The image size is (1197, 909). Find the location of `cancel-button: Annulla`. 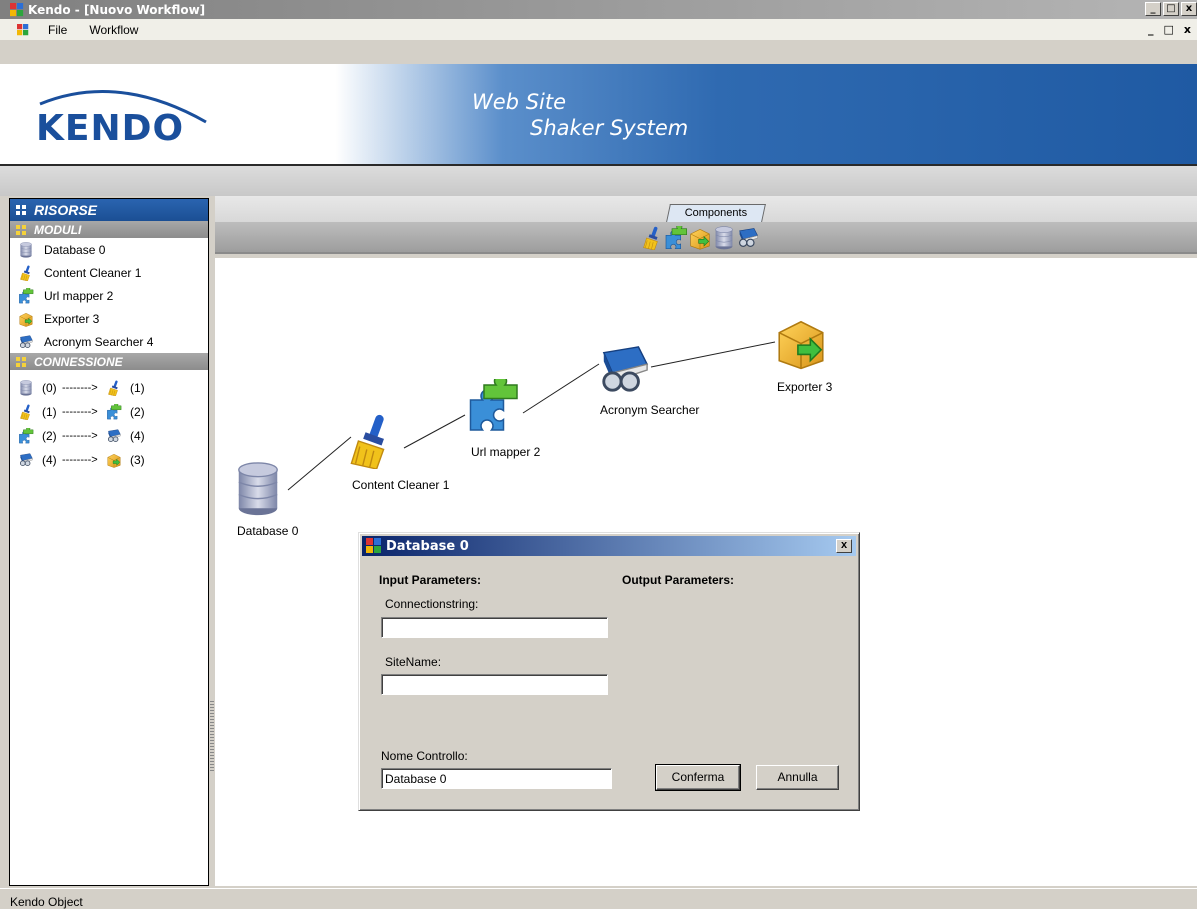

cancel-button: Annulla is located at coordinates (797, 777).